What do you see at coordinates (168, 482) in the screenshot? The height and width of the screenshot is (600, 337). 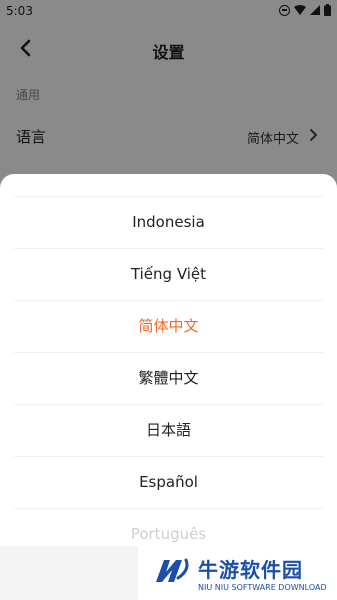 I see `language-option-spanish: Español` at bounding box center [168, 482].